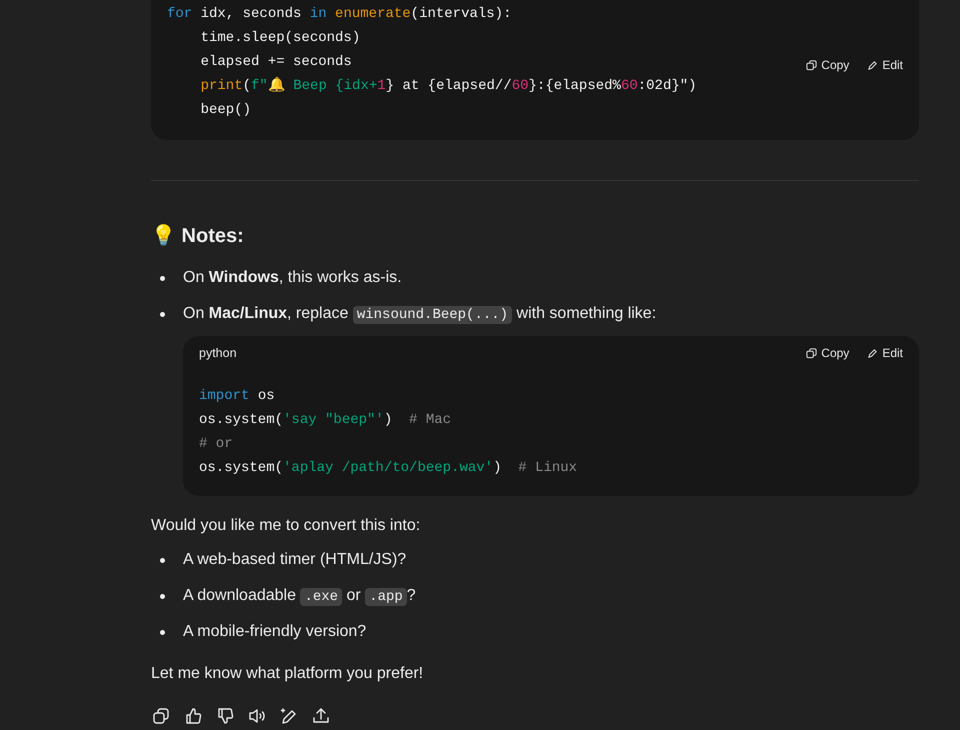 The image size is (960, 730). Describe the element at coordinates (280, 38) in the screenshot. I see `code-line: time.sleep(seconds)` at that location.